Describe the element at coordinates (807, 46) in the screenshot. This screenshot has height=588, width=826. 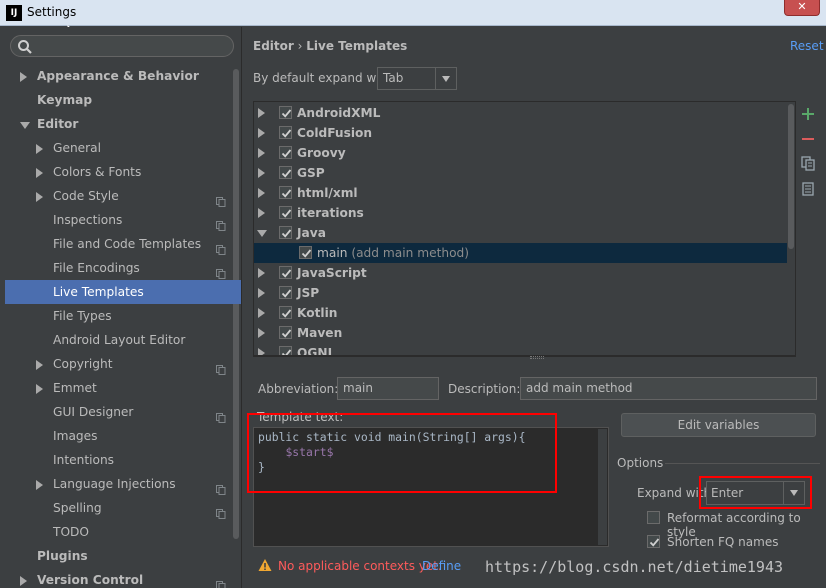
I see `reset-link: Reset` at that location.